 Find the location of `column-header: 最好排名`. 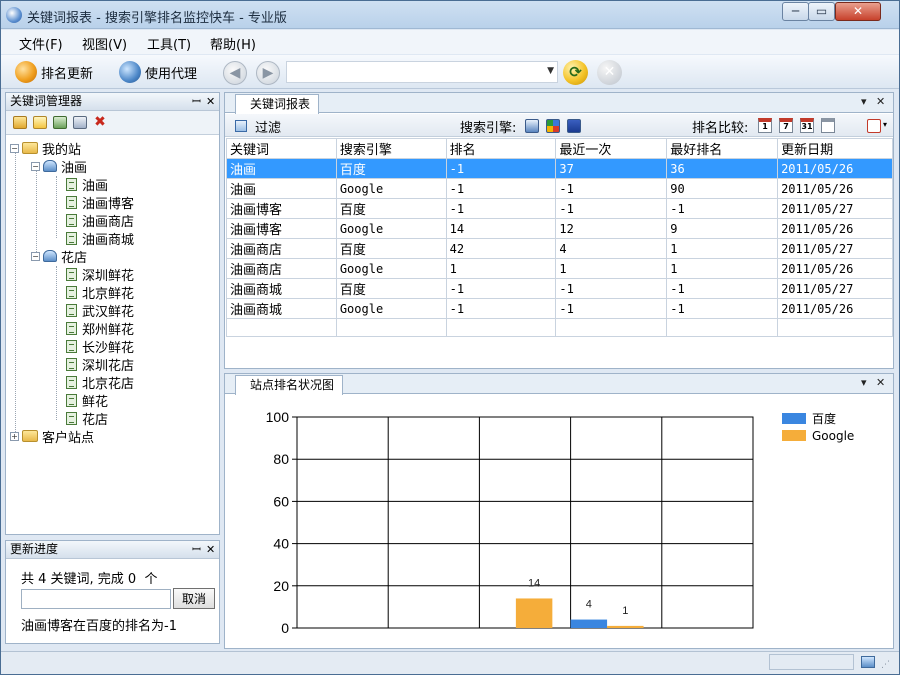

column-header: 最好排名 is located at coordinates (722, 148).